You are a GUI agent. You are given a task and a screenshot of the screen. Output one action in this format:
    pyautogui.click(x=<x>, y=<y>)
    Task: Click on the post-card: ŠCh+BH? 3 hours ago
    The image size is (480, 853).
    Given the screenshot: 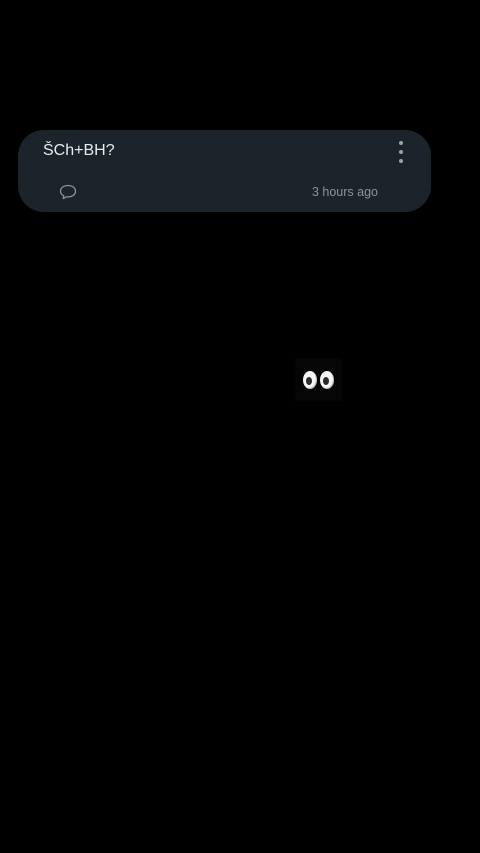 What is the action you would take?
    pyautogui.click(x=224, y=171)
    